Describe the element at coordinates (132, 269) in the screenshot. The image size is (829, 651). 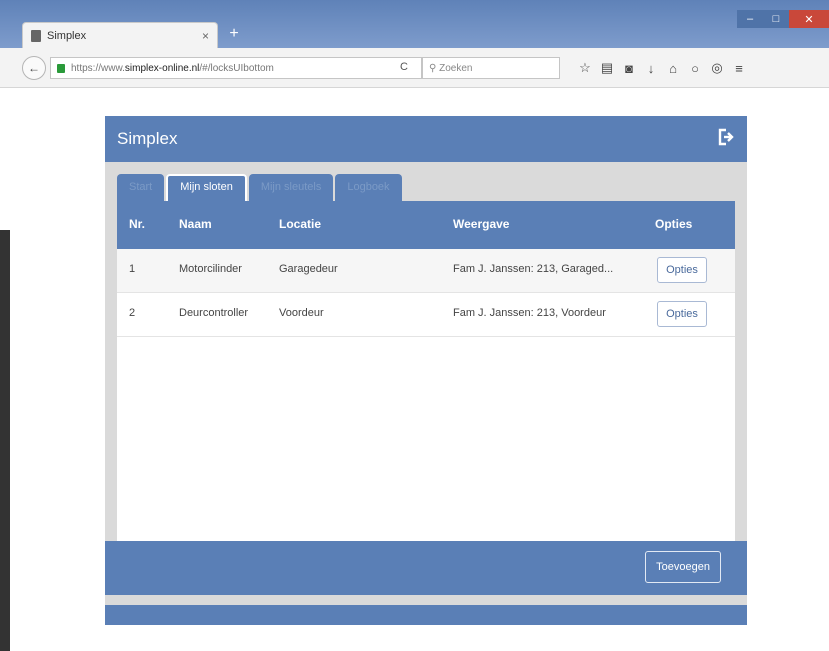
I see `cell-nr: 1` at that location.